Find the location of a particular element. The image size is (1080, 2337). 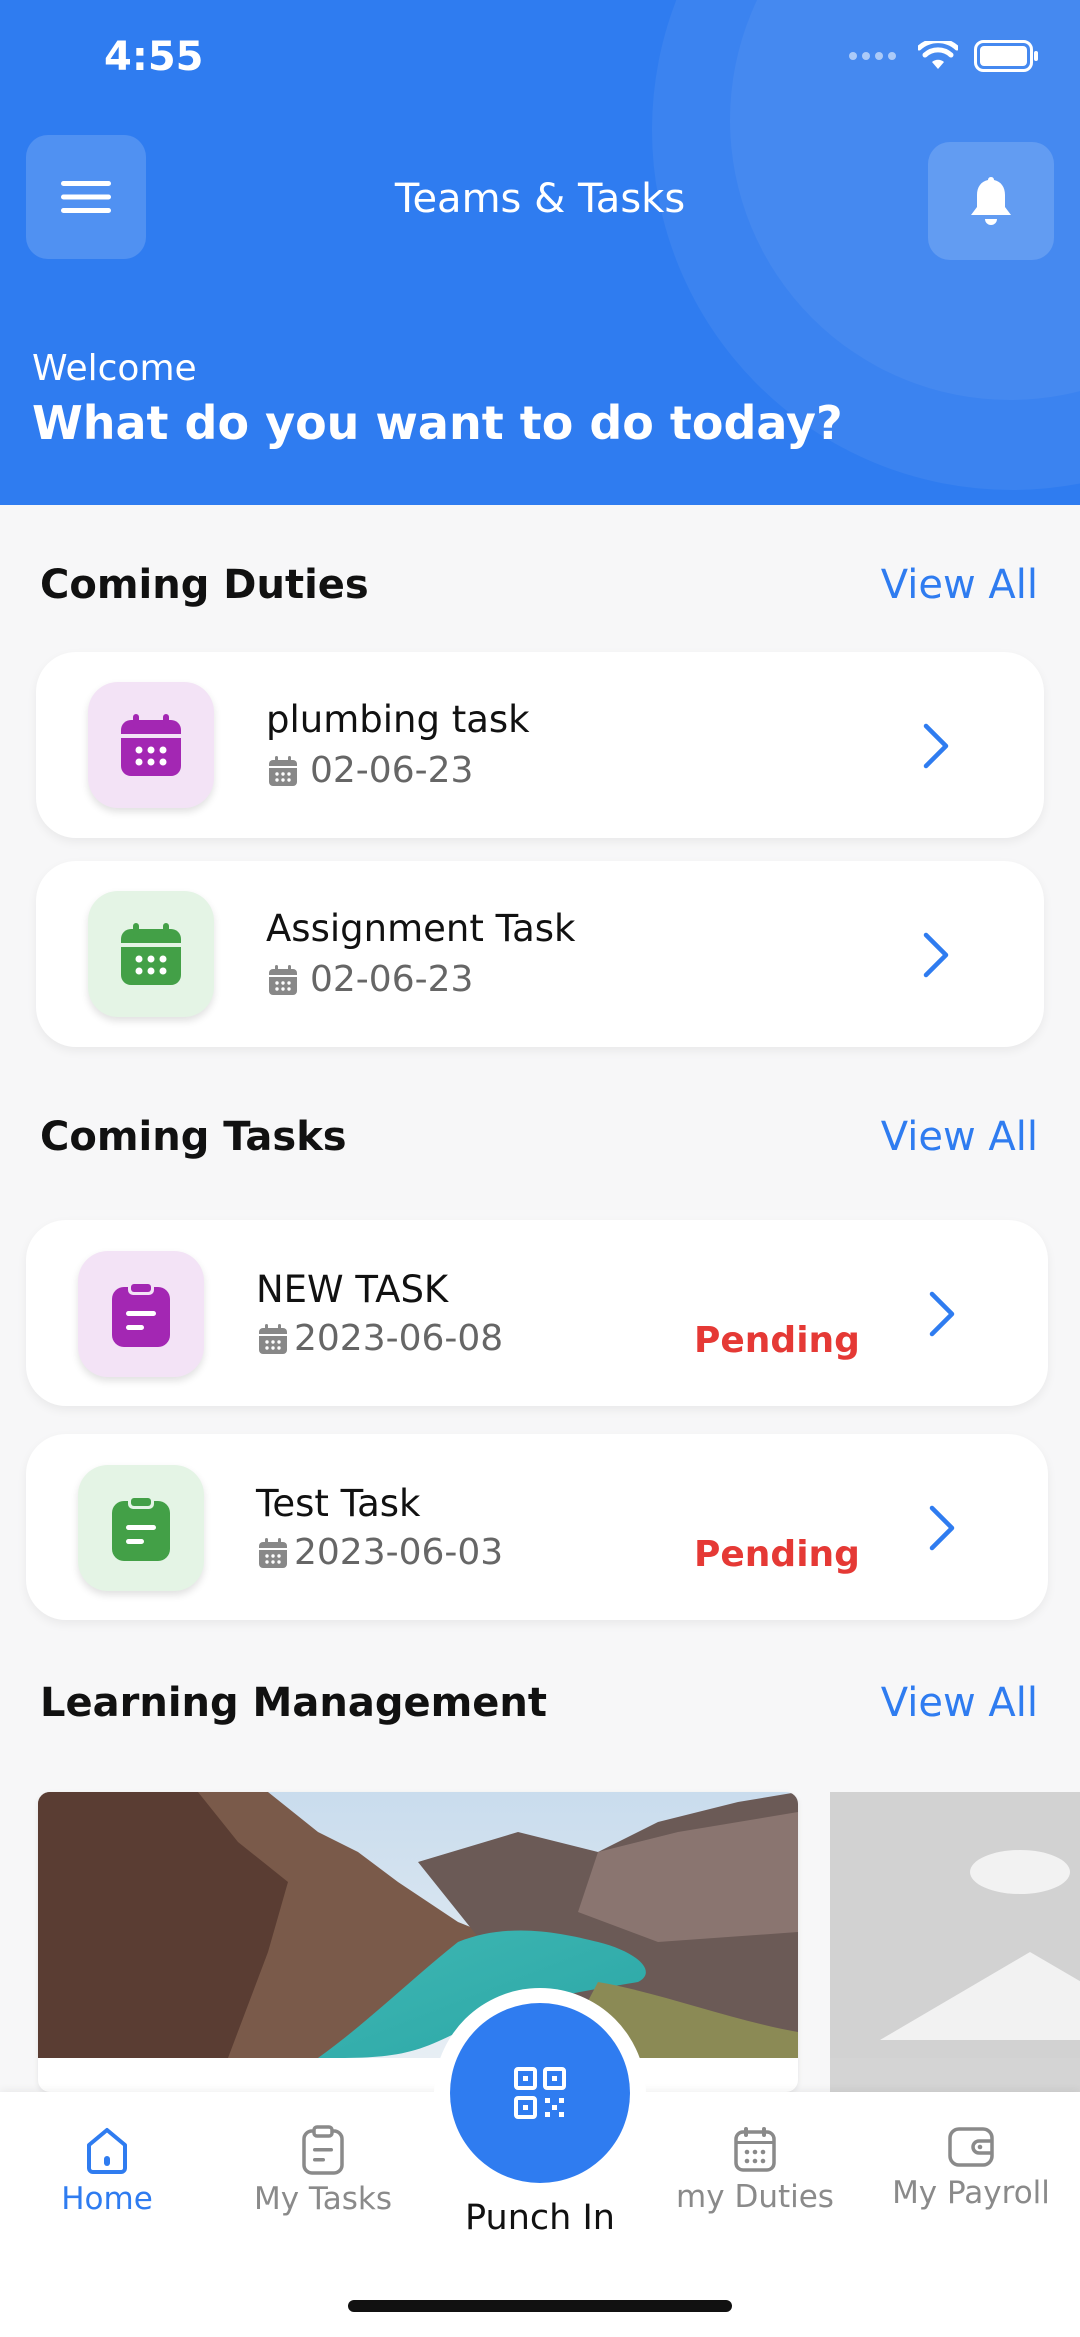

course-thumbnail is located at coordinates (418, 1925).